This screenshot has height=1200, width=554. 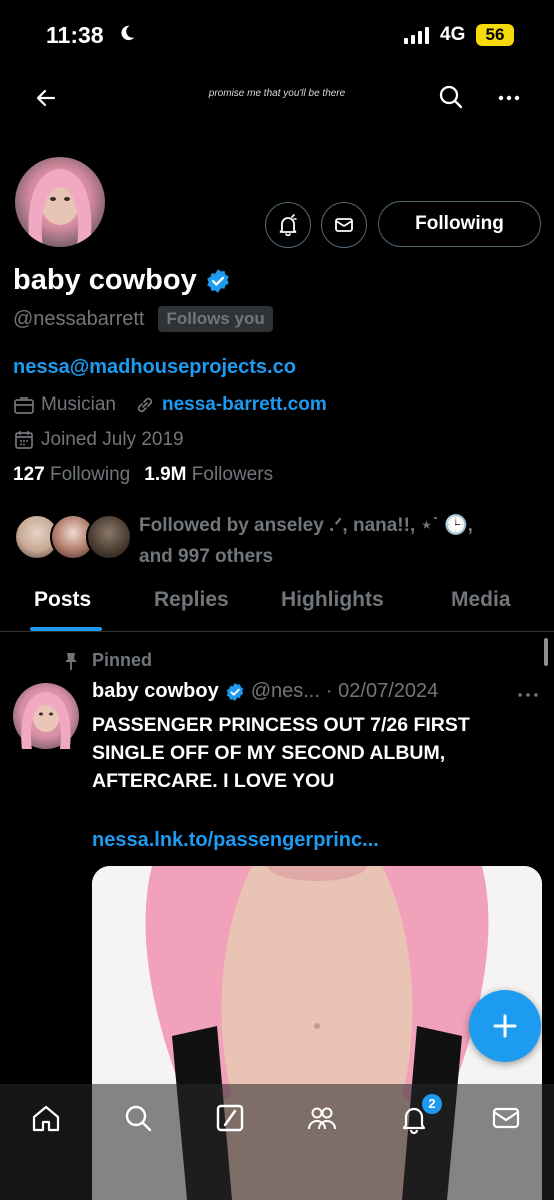 What do you see at coordinates (112, 439) in the screenshot?
I see `joined-date: Joined July 2019` at bounding box center [112, 439].